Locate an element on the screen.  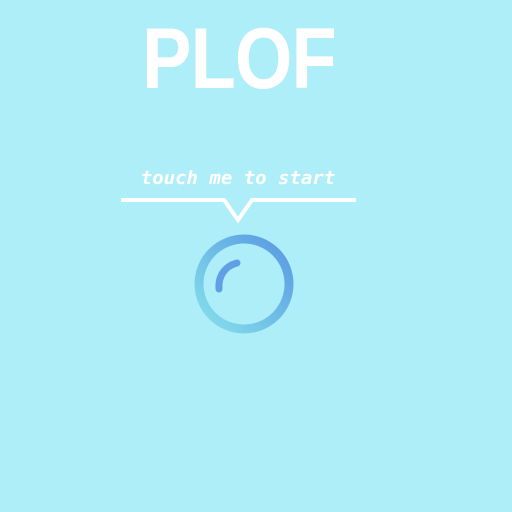
speech-pointer-icon is located at coordinates (238, 211).